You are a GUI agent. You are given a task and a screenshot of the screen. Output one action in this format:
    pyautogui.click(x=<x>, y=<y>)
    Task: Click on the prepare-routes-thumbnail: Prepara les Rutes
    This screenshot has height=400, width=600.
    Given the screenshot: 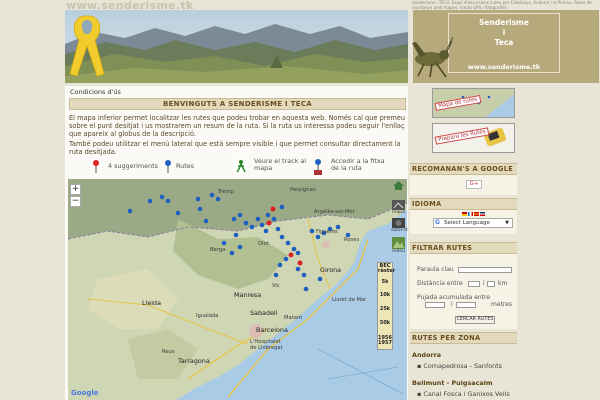 What is the action you would take?
    pyautogui.click(x=473, y=138)
    